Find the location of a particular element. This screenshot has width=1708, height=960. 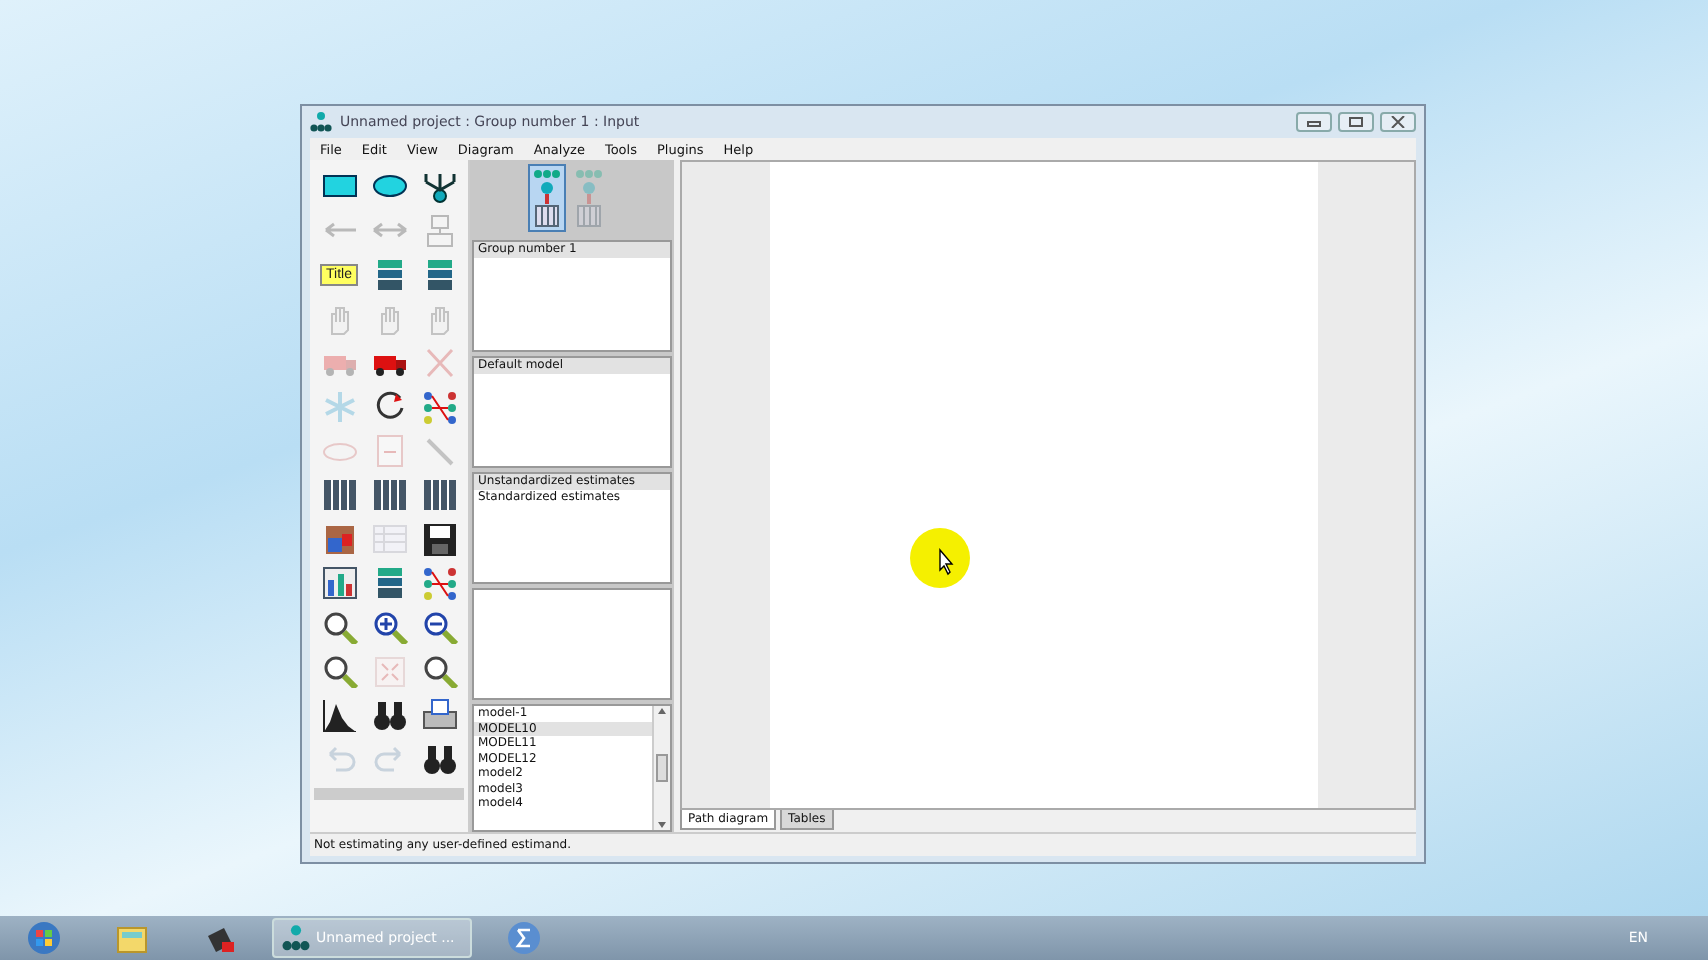

chart-icon is located at coordinates (339, 582).